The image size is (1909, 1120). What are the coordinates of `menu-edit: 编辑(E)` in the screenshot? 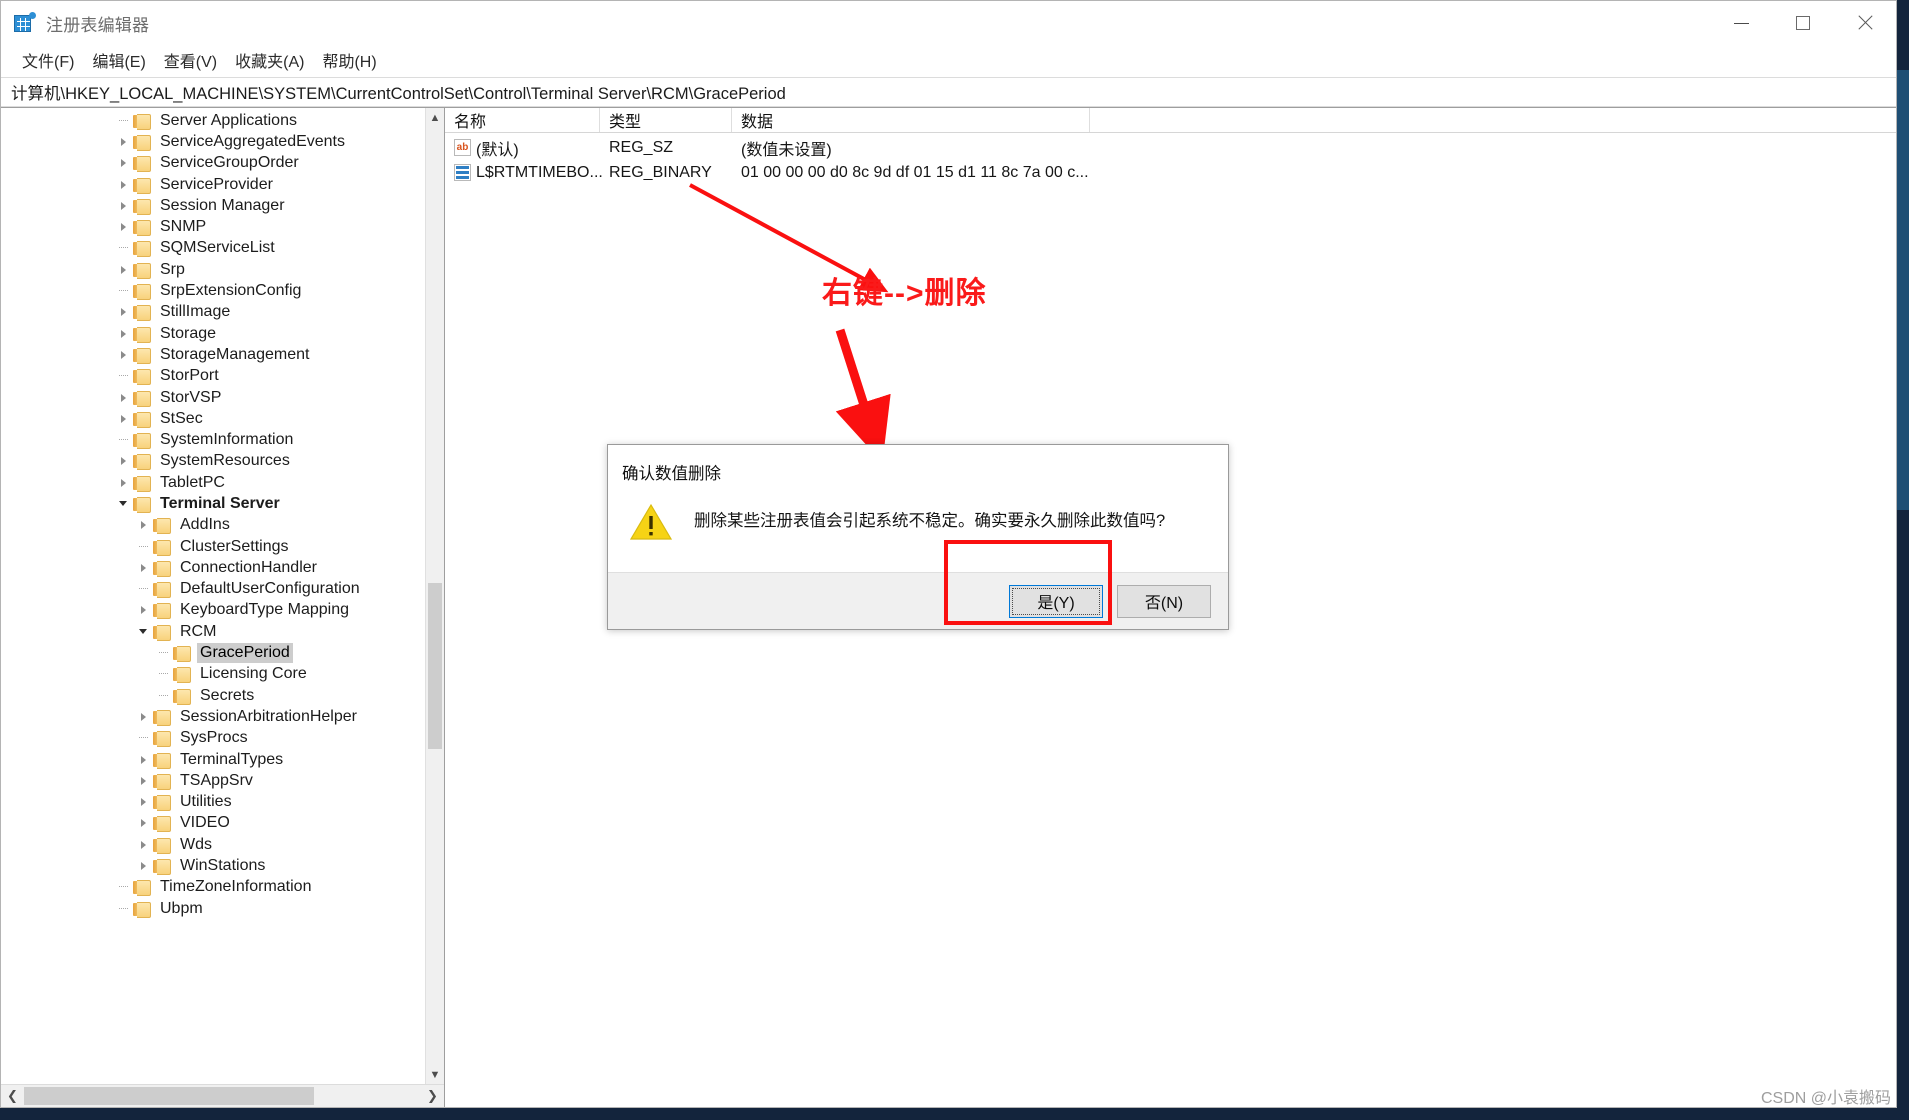 It's located at (118, 60).